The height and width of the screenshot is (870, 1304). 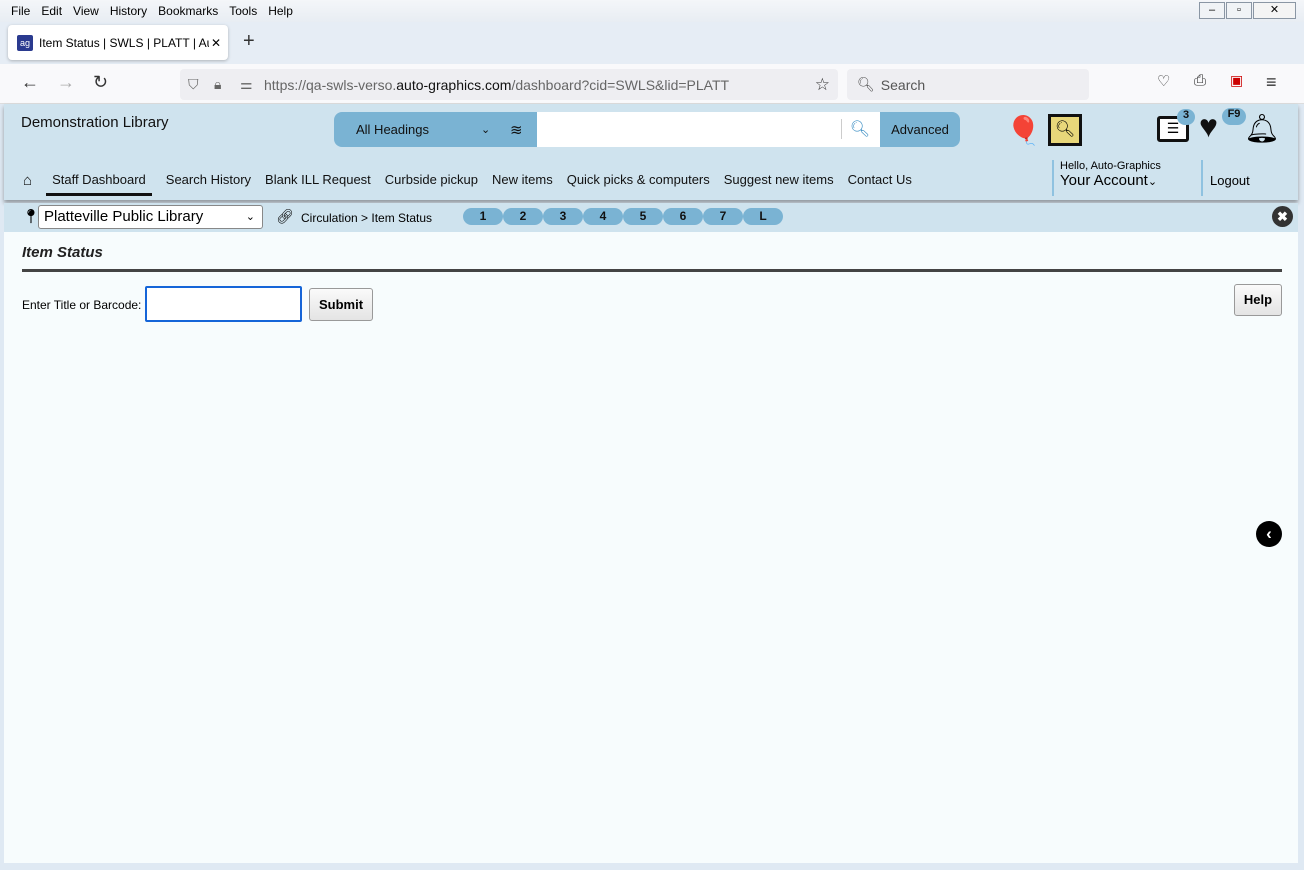 What do you see at coordinates (100, 82) in the screenshot?
I see `reload-icon: ↻` at bounding box center [100, 82].